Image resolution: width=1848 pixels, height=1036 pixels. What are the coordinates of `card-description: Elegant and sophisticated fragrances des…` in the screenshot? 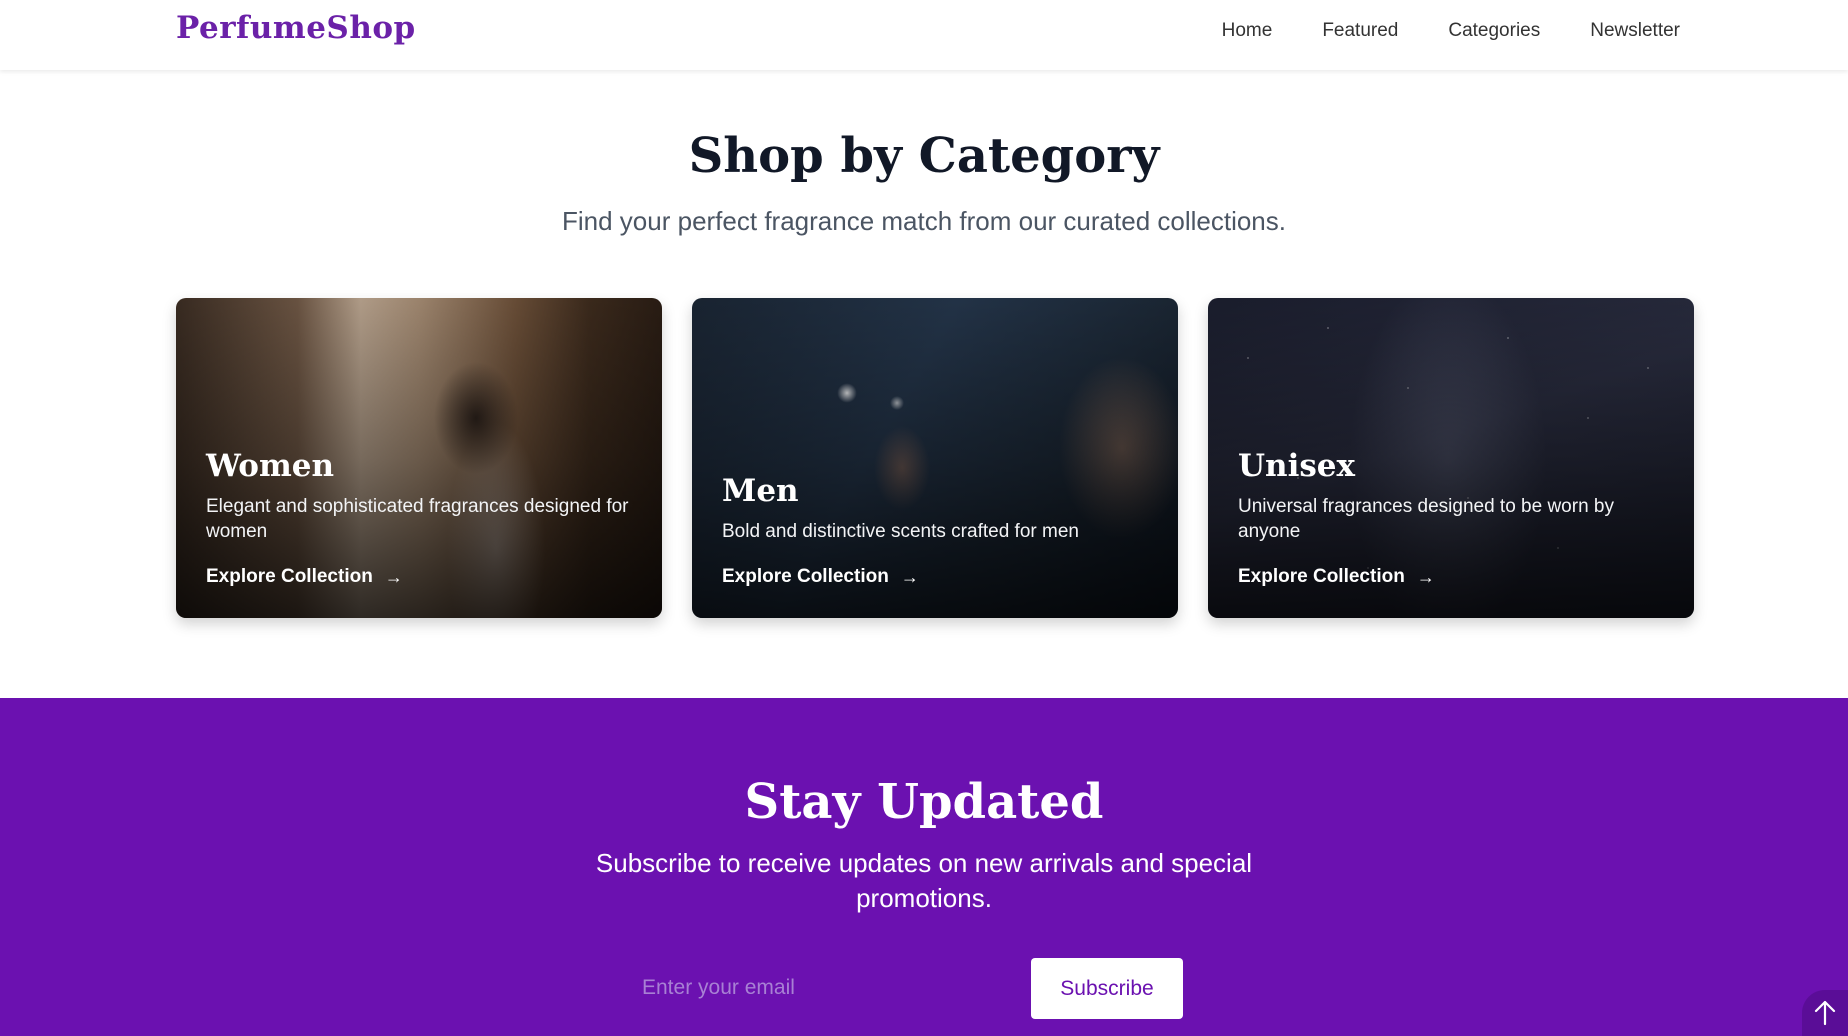 It's located at (417, 519).